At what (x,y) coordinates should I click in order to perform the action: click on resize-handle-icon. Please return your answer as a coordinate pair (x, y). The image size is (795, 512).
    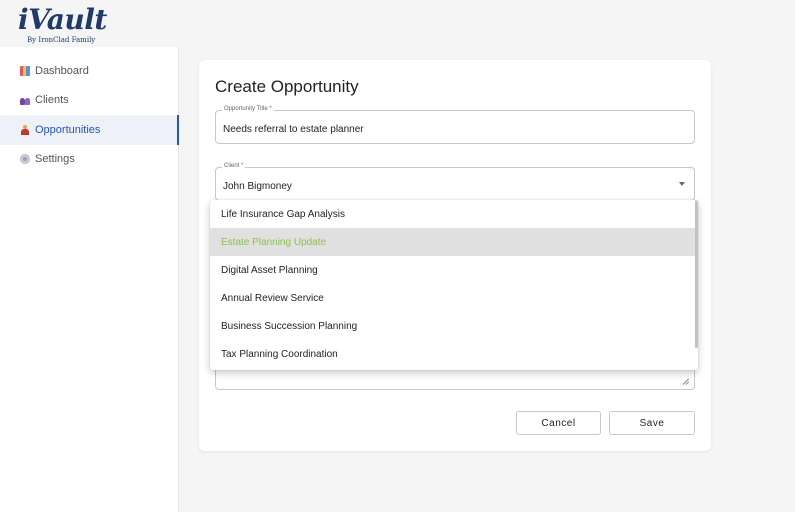
    Looking at the image, I should click on (686, 382).